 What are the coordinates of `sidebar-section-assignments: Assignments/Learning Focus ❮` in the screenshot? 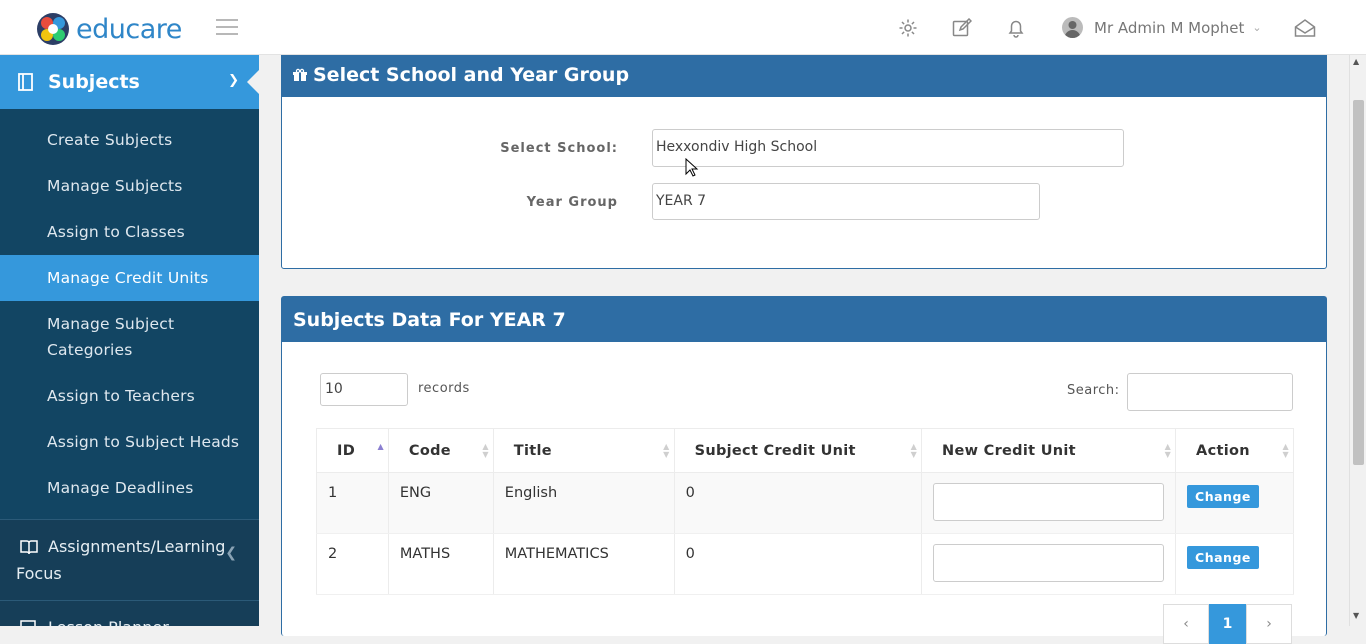 It's located at (129, 559).